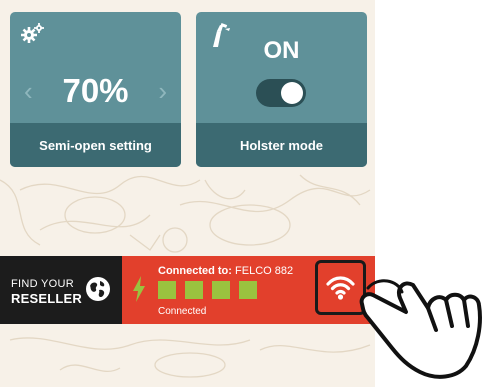 This screenshot has width=492, height=387. I want to click on holster-label: Holster mode, so click(281, 145).